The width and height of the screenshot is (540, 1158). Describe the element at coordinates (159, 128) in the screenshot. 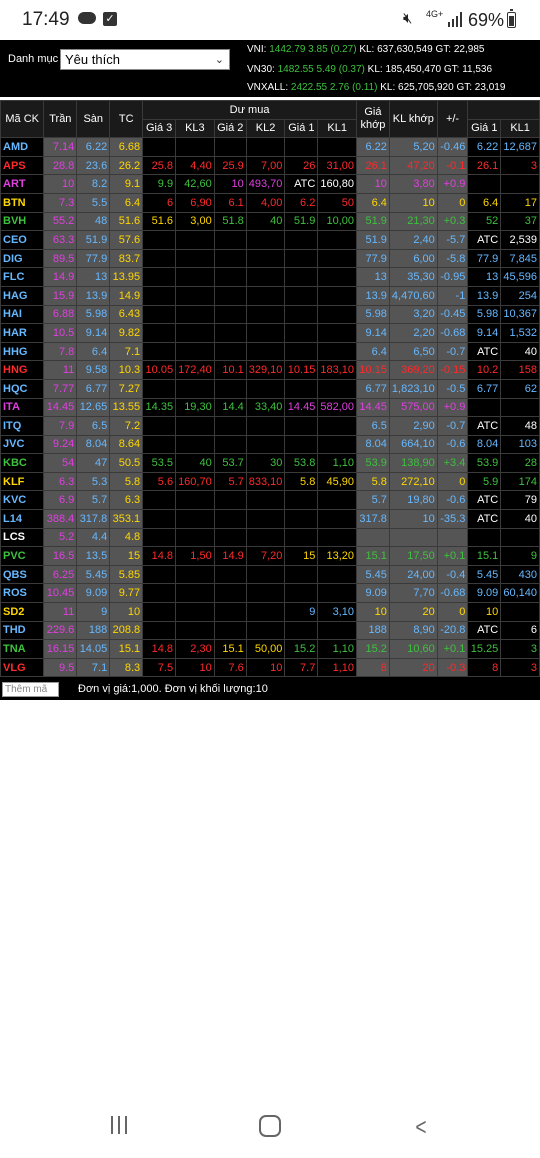

I see `col-bid-price3: Giá 3` at that location.